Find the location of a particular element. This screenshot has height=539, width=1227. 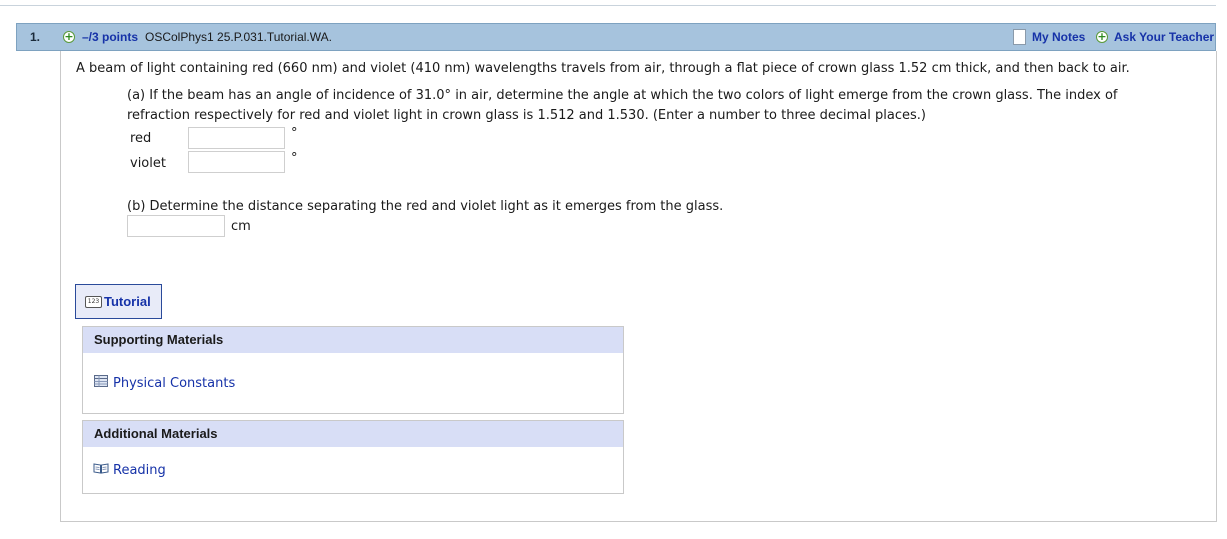

question-number: 1. is located at coordinates (35, 37).